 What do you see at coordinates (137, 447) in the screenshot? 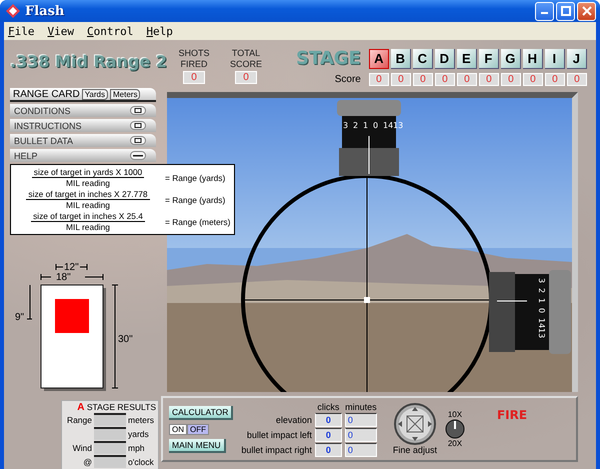
I see `result-unit: mph` at bounding box center [137, 447].